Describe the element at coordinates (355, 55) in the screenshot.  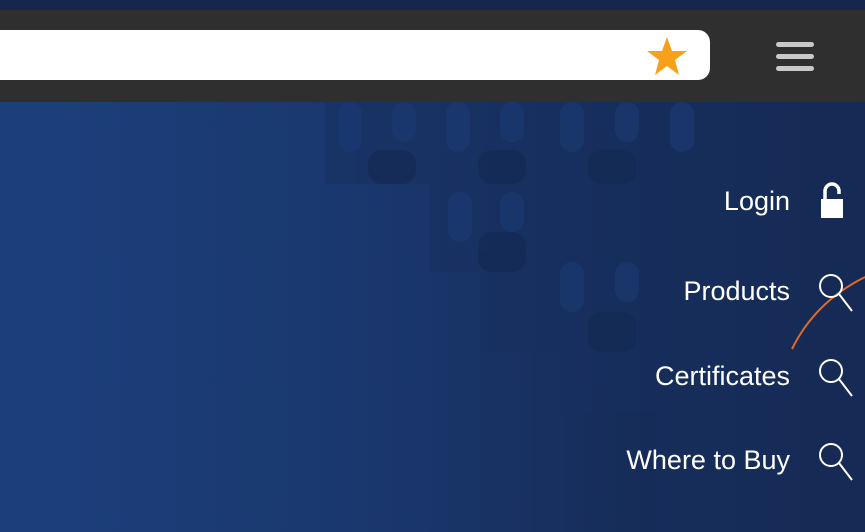
I see `address-bar` at that location.